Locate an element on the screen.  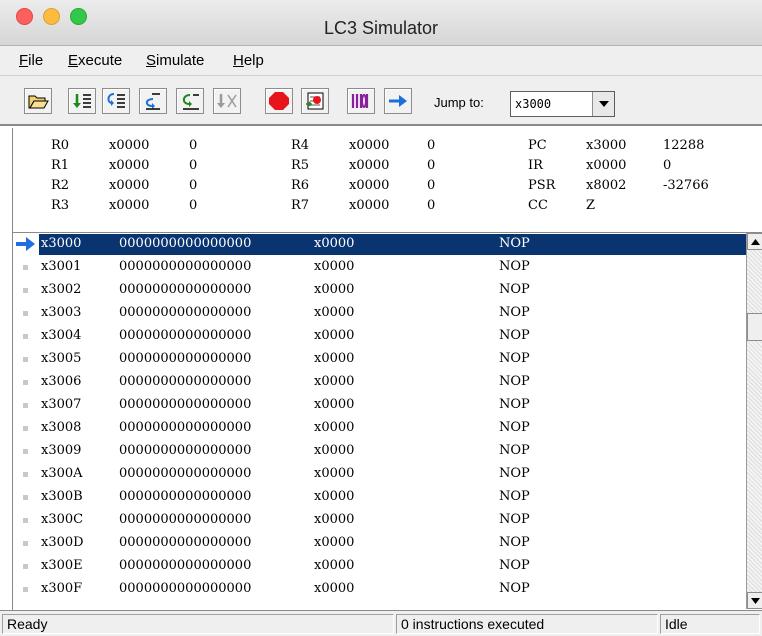
memory-address: x300E is located at coordinates (62, 565).